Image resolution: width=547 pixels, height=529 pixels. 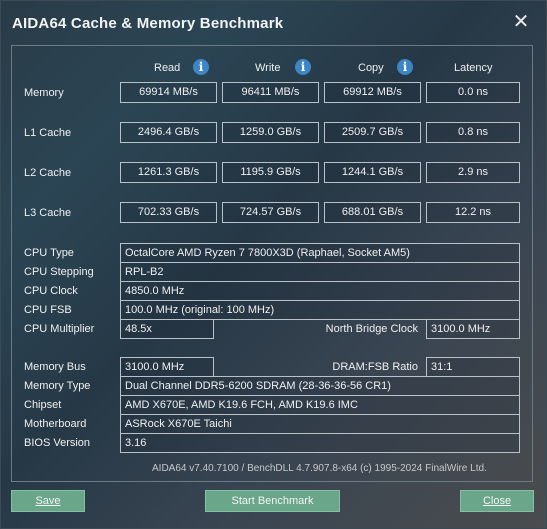 I want to click on dram-fsb-ratio-label: DRAM:FSB Ratio, so click(x=375, y=367).